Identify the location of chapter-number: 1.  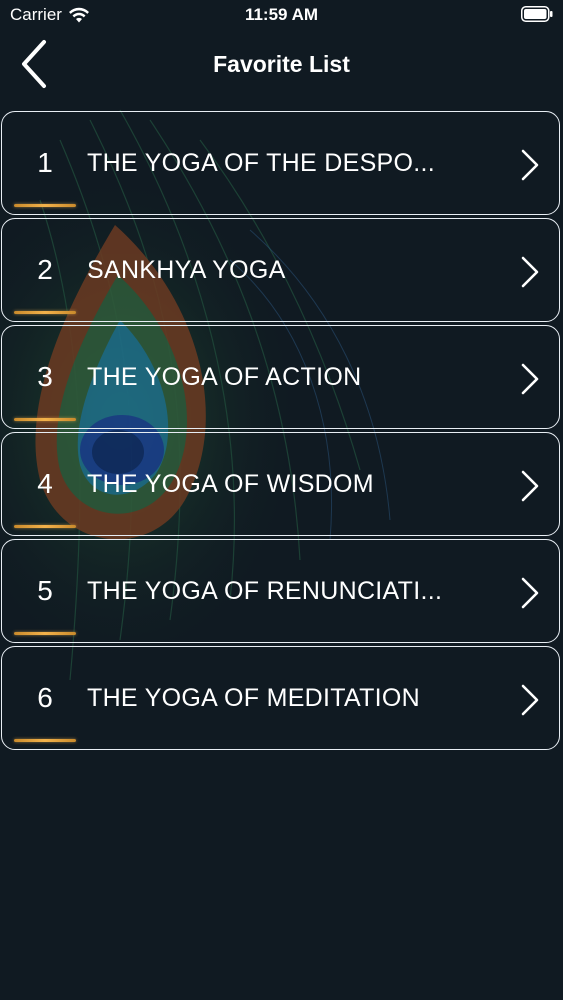
(45, 162).